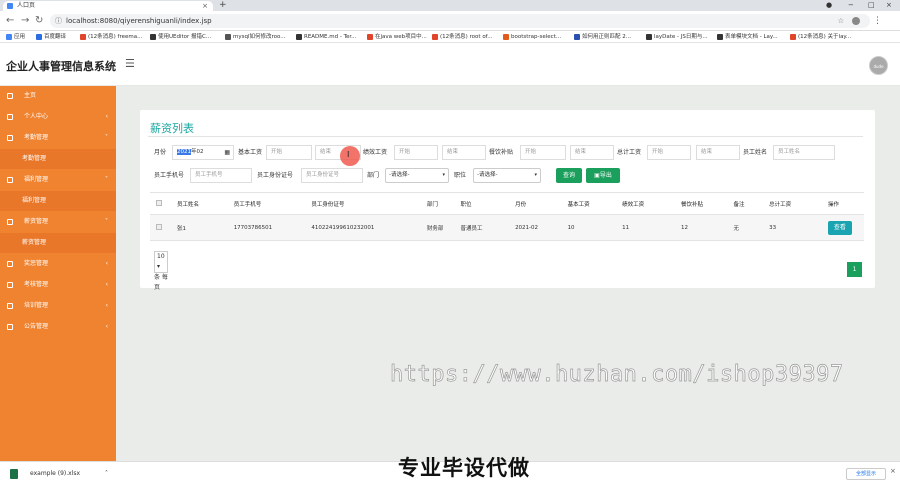 Image resolution: width=900 pixels, height=485 pixels. Describe the element at coordinates (829, 5) in the screenshot. I see `account-icon: ●` at that location.